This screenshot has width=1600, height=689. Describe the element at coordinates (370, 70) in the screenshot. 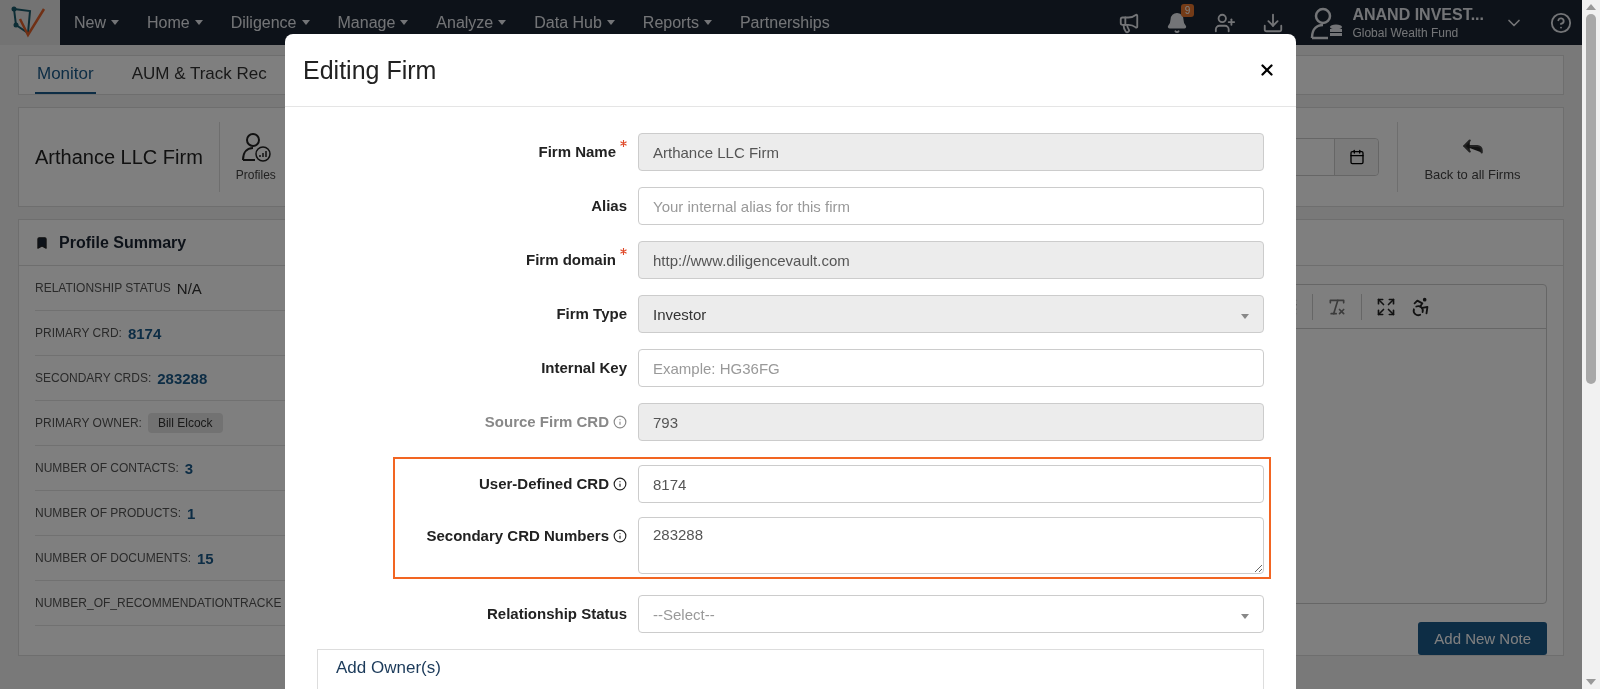

I see `dialog-title: Editing Firm` at that location.